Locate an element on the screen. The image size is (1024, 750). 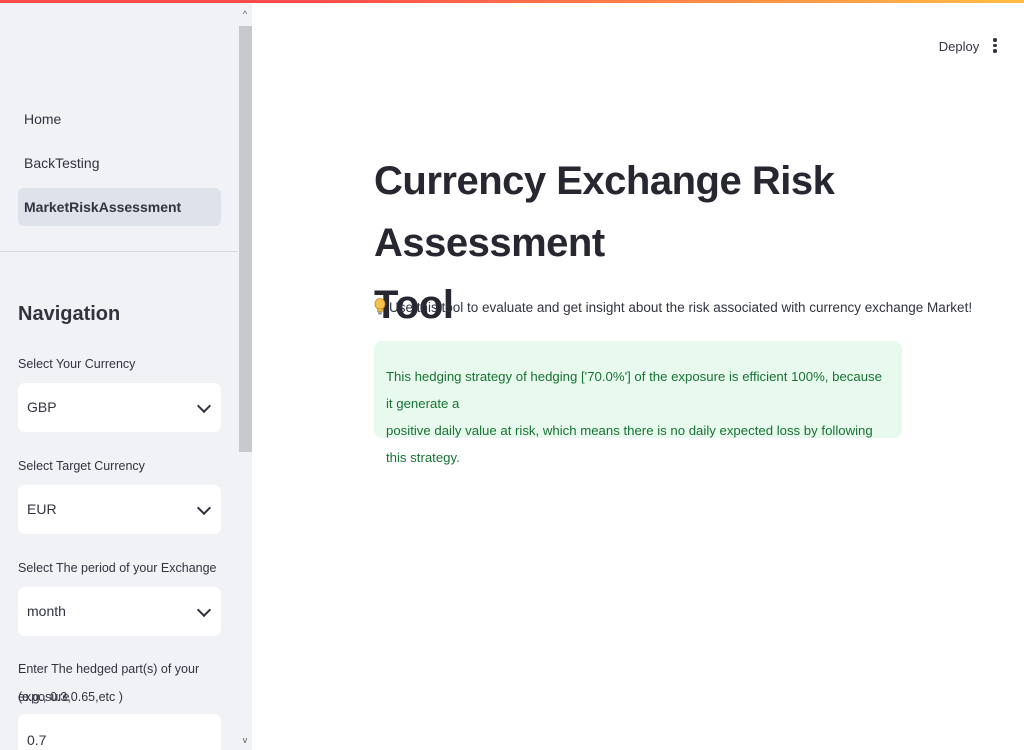
period-select: month is located at coordinates (119, 611).